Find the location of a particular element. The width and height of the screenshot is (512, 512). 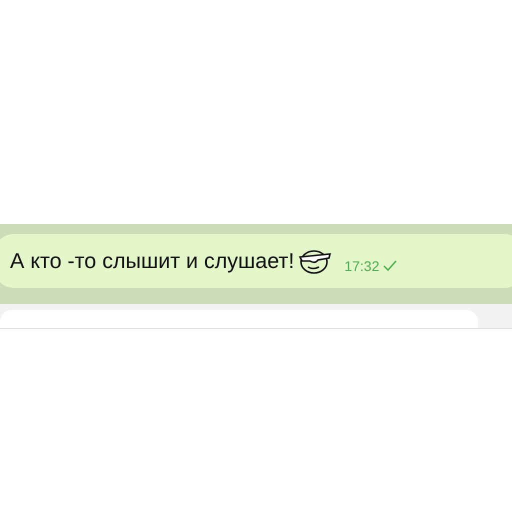

message-text: А кто -то слышит и слушает! is located at coordinates (152, 261).